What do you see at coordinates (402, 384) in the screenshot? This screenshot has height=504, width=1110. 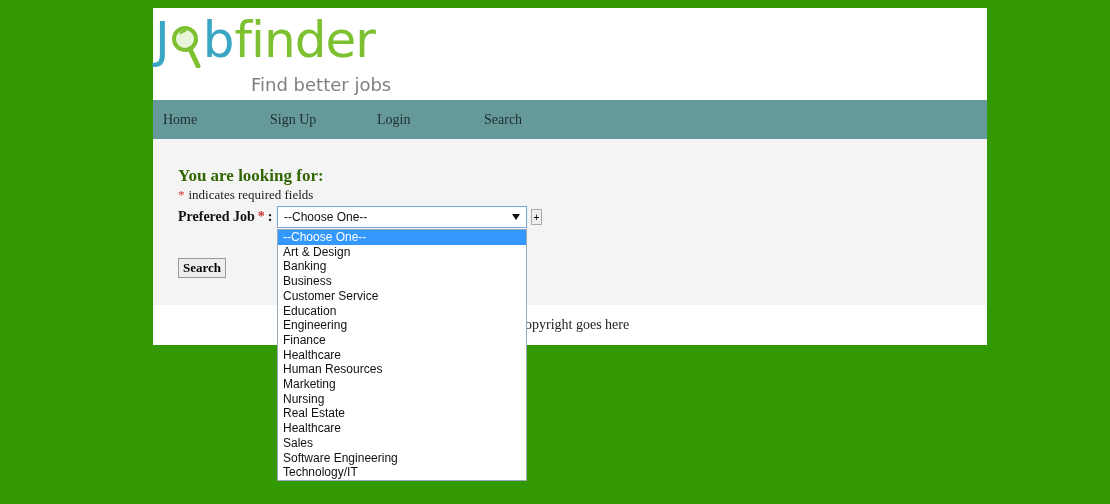 I see `dropdown-option: Marketing` at bounding box center [402, 384].